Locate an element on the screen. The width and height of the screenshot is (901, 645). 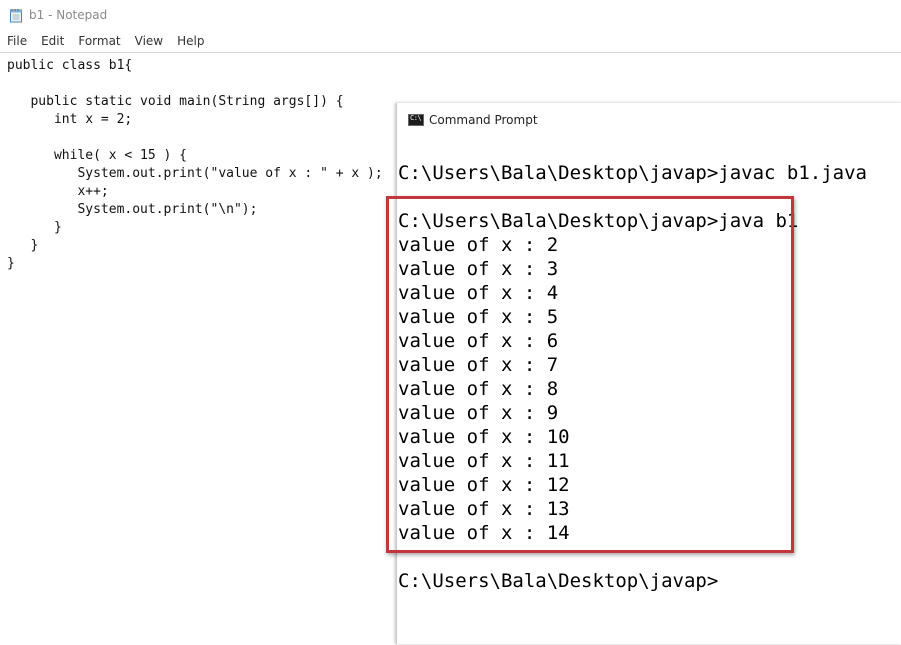
cmd-output-line: value of x : 9 is located at coordinates (478, 413).